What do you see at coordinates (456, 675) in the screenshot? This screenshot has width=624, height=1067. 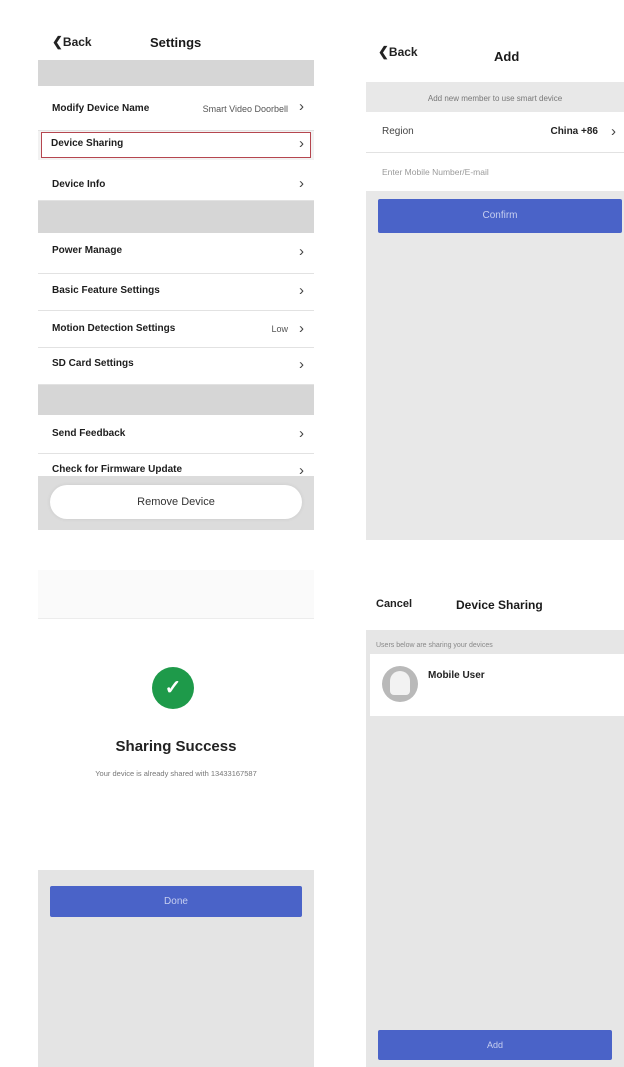 I see `user-name: Mobile User` at bounding box center [456, 675].